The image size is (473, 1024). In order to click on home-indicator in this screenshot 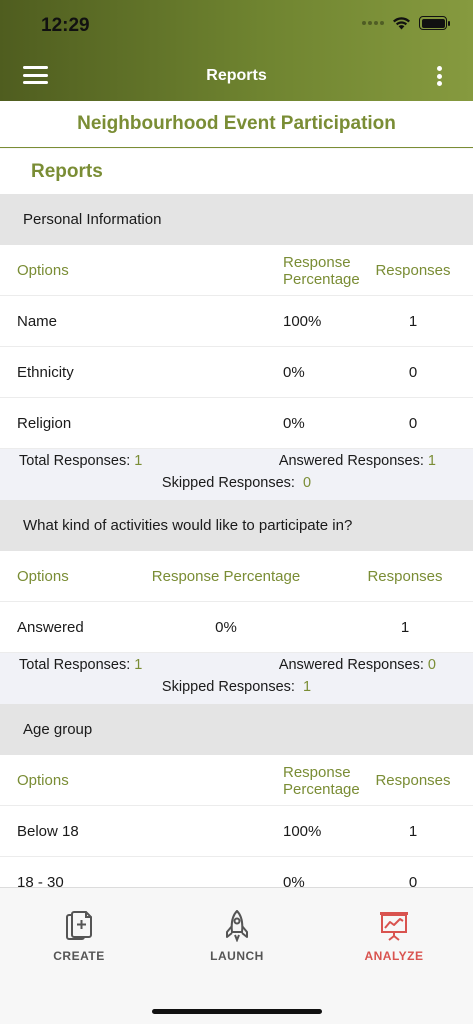, I will do `click(237, 1011)`.